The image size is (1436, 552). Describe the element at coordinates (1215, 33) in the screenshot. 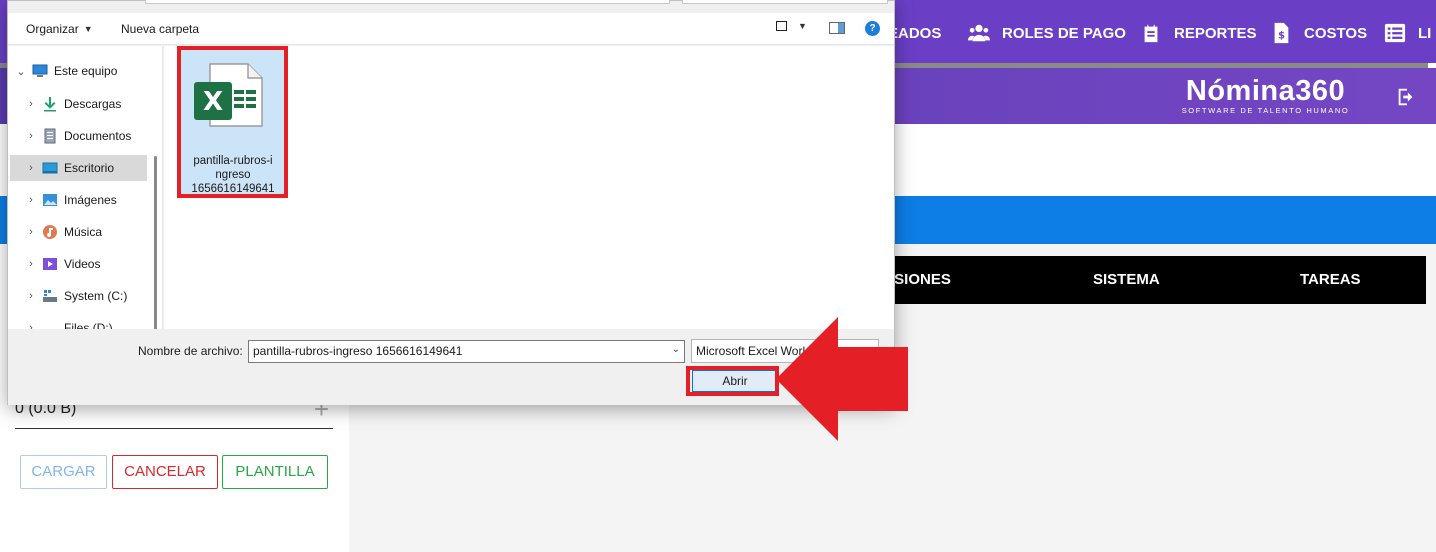

I see `nav-reportes-label: REPORTES` at that location.